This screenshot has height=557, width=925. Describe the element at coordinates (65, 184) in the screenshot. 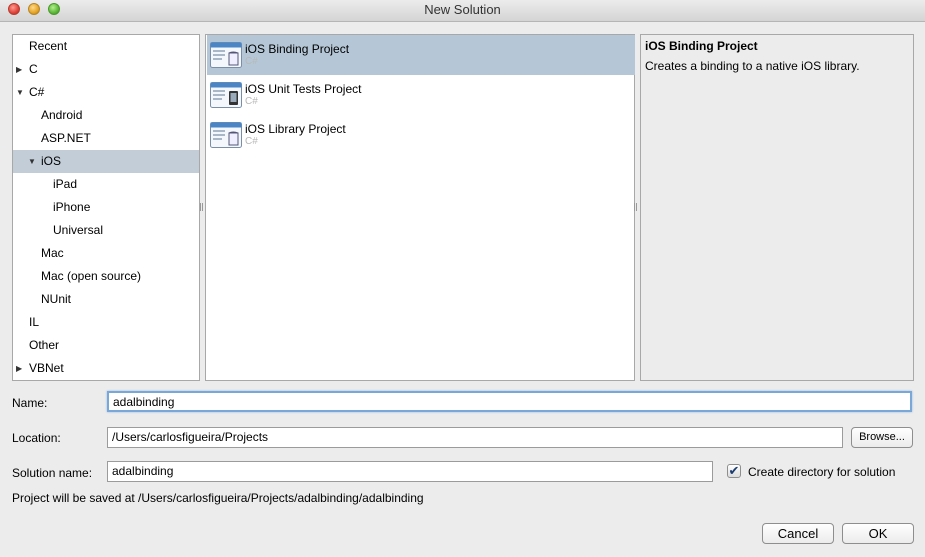

I see `category-label: iPad` at that location.